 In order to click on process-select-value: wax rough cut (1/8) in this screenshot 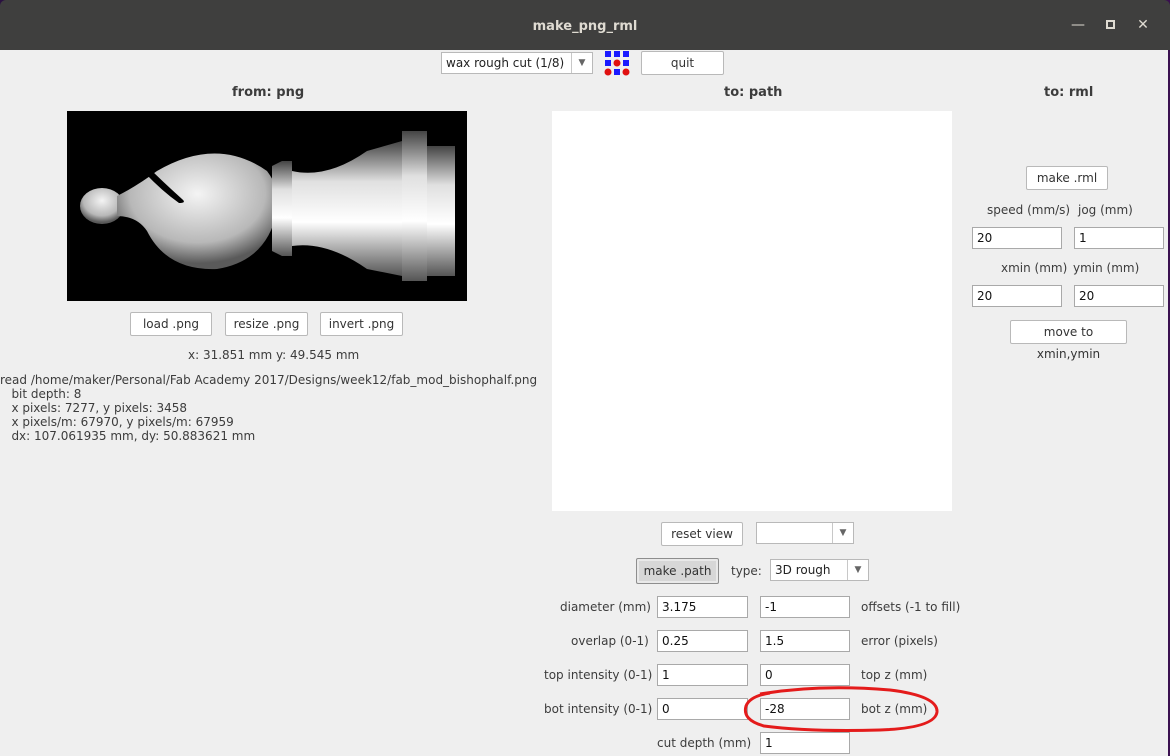, I will do `click(505, 63)`.